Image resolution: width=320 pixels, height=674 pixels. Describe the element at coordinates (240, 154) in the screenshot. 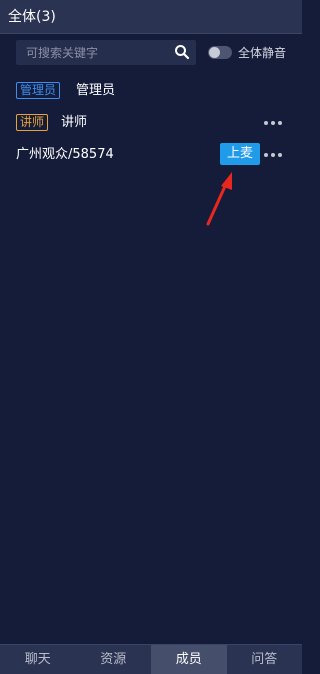

I see `join-mic-button: 上麦` at that location.